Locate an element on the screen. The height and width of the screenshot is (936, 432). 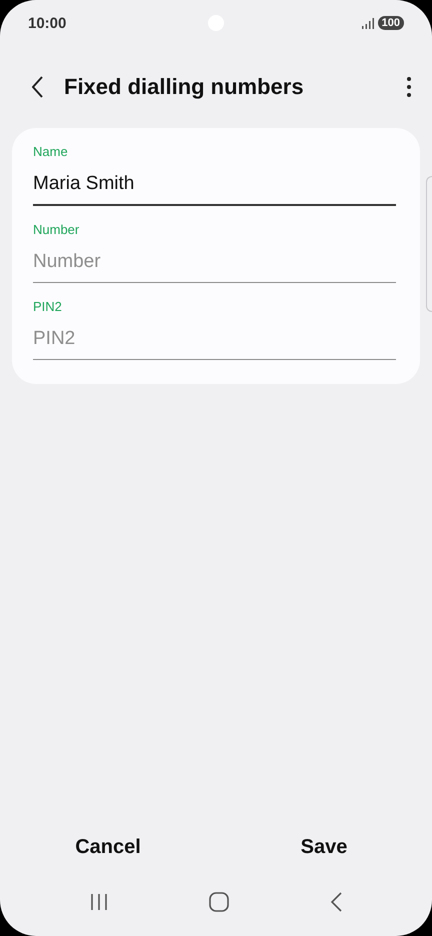
status-time: 10:00 is located at coordinates (47, 23).